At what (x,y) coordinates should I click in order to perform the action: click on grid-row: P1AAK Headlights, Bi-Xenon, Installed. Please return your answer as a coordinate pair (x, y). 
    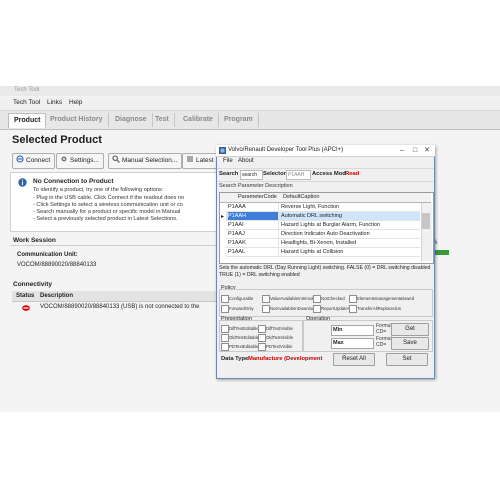
    Looking at the image, I should click on (323, 243).